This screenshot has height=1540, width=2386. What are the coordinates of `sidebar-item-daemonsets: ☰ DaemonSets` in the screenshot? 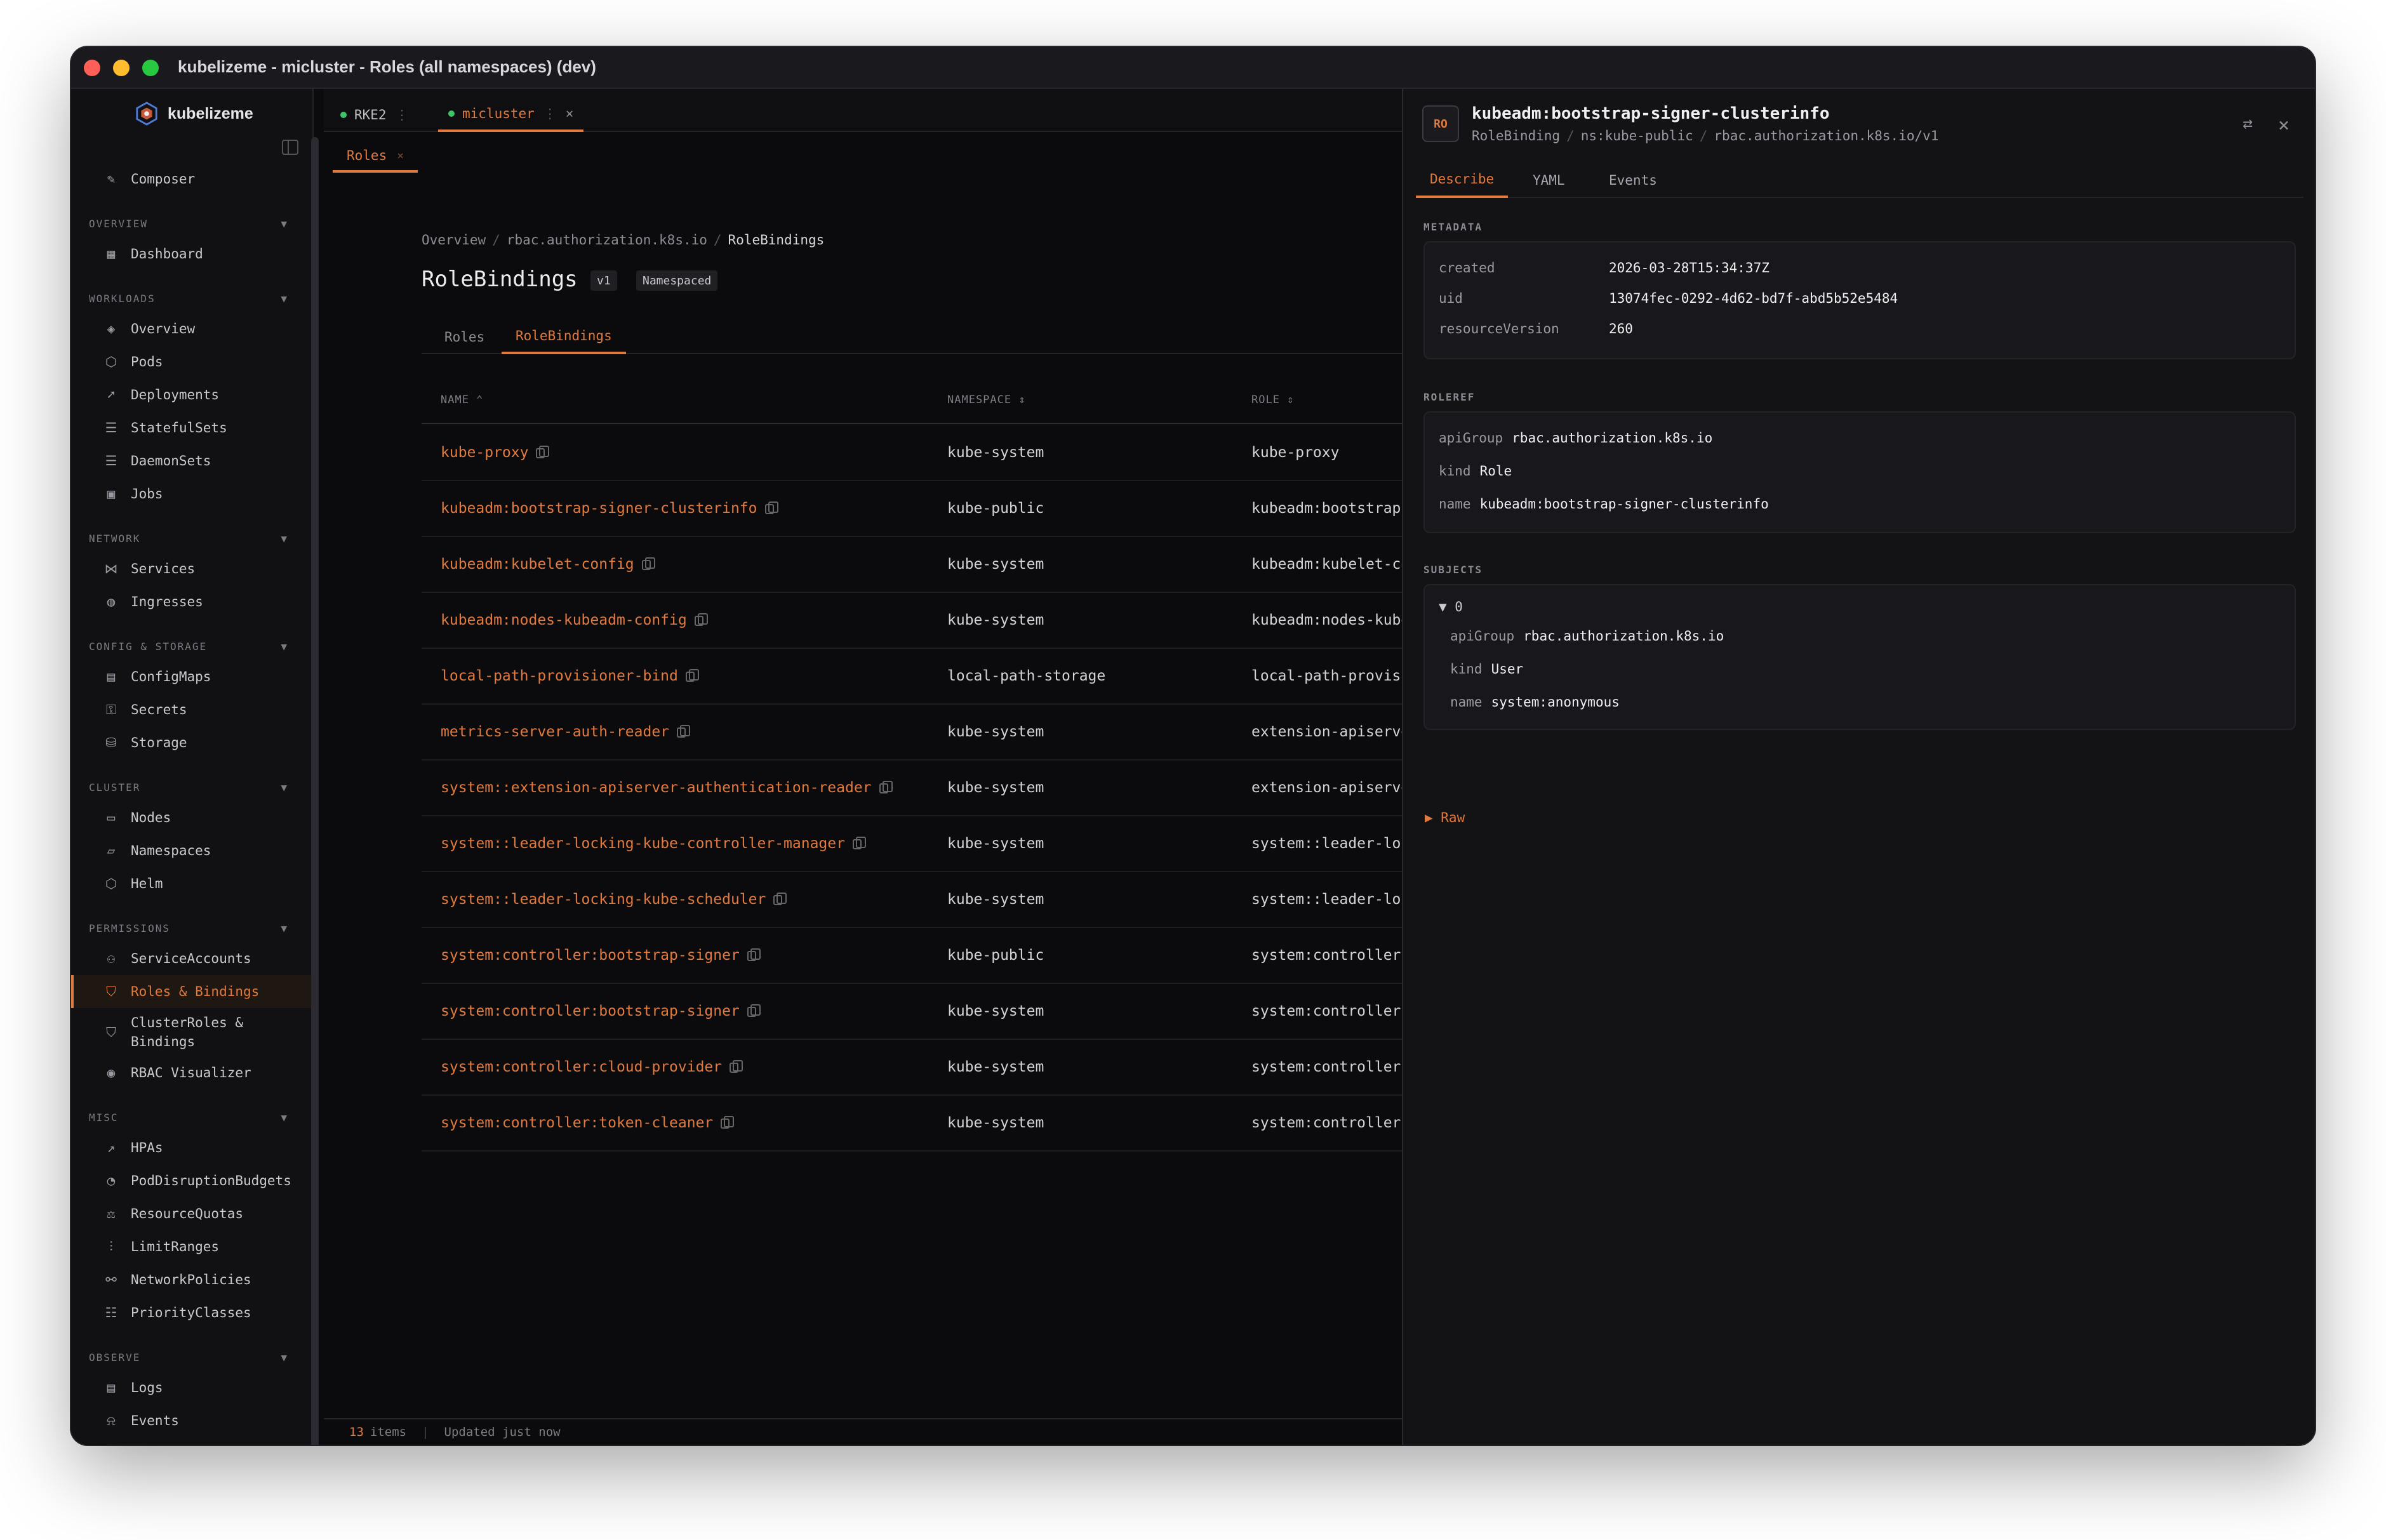 It's located at (191, 460).